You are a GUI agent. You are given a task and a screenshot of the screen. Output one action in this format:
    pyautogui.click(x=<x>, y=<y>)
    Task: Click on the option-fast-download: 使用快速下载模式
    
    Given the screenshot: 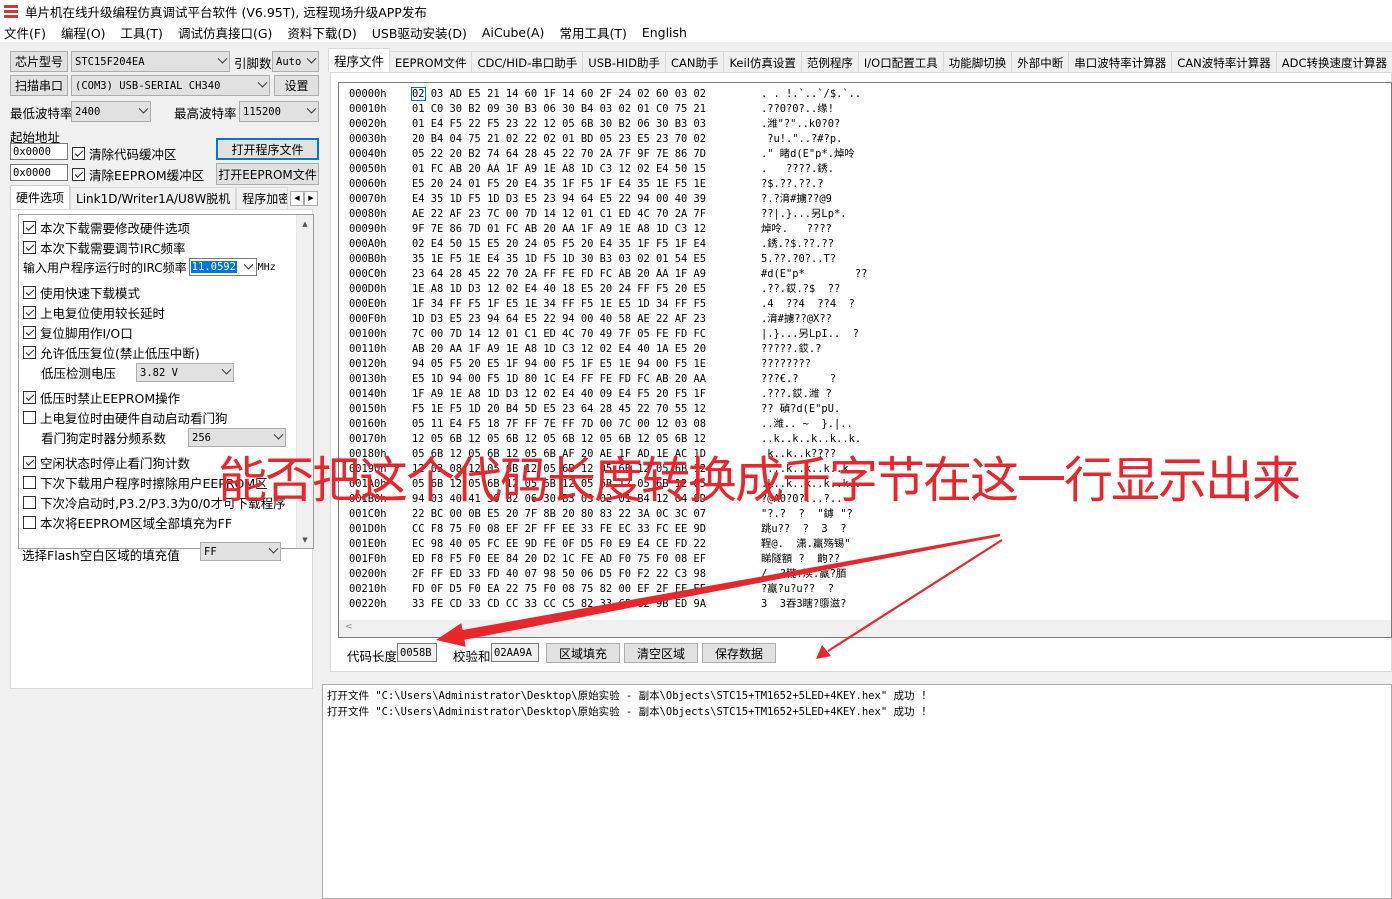 What is the action you would take?
    pyautogui.click(x=81, y=292)
    